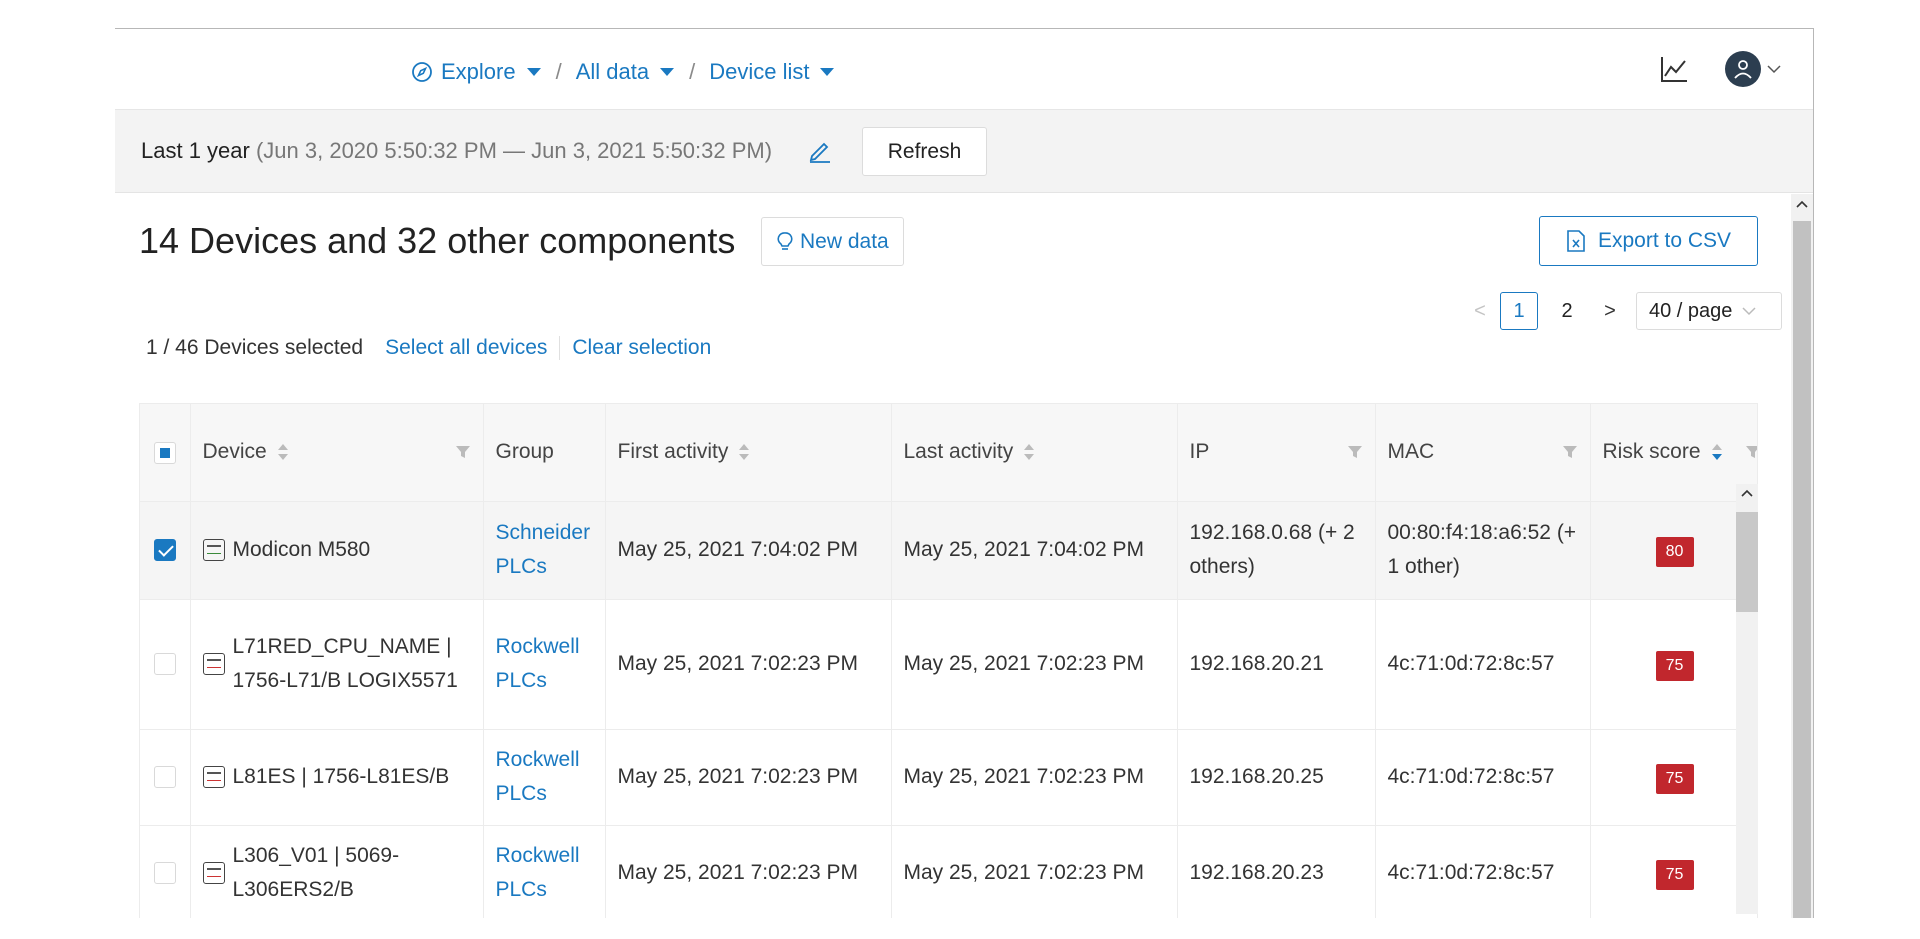  I want to click on new-data-button: New data, so click(832, 241).